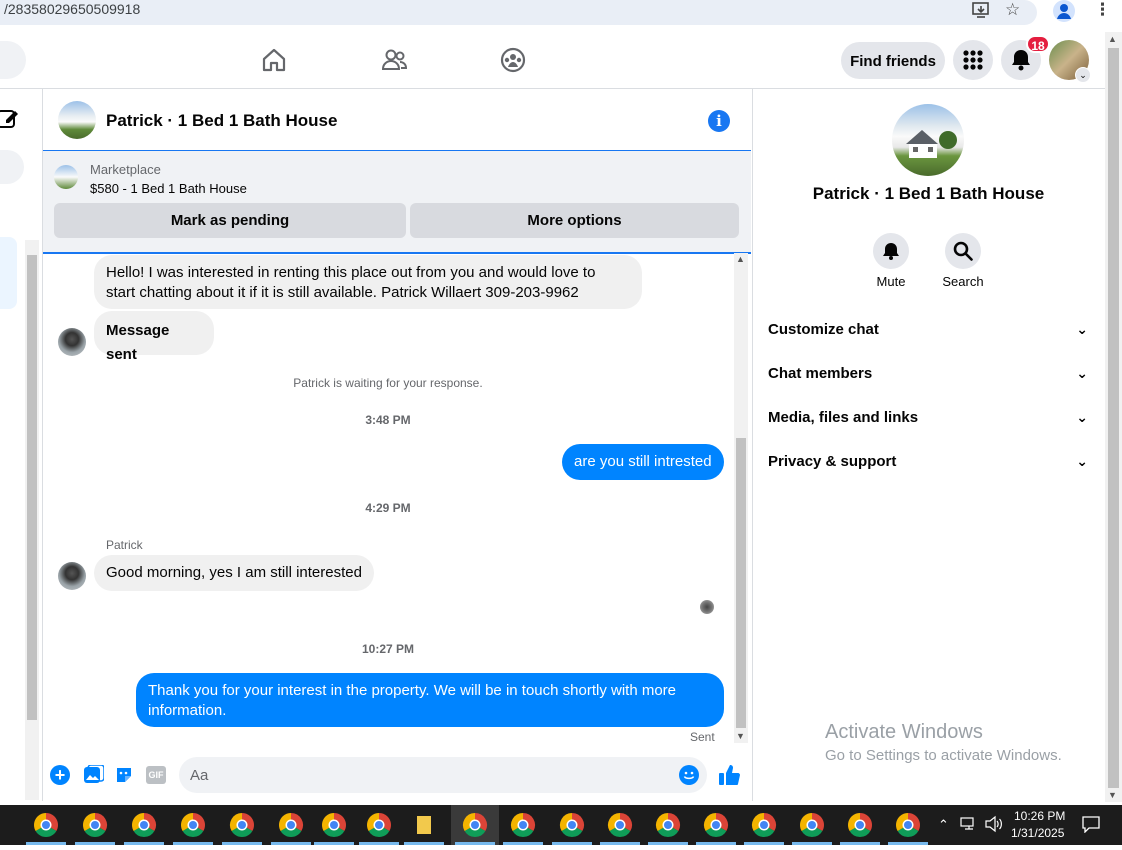 The width and height of the screenshot is (1122, 850). I want to click on address-bar, so click(518, 12).